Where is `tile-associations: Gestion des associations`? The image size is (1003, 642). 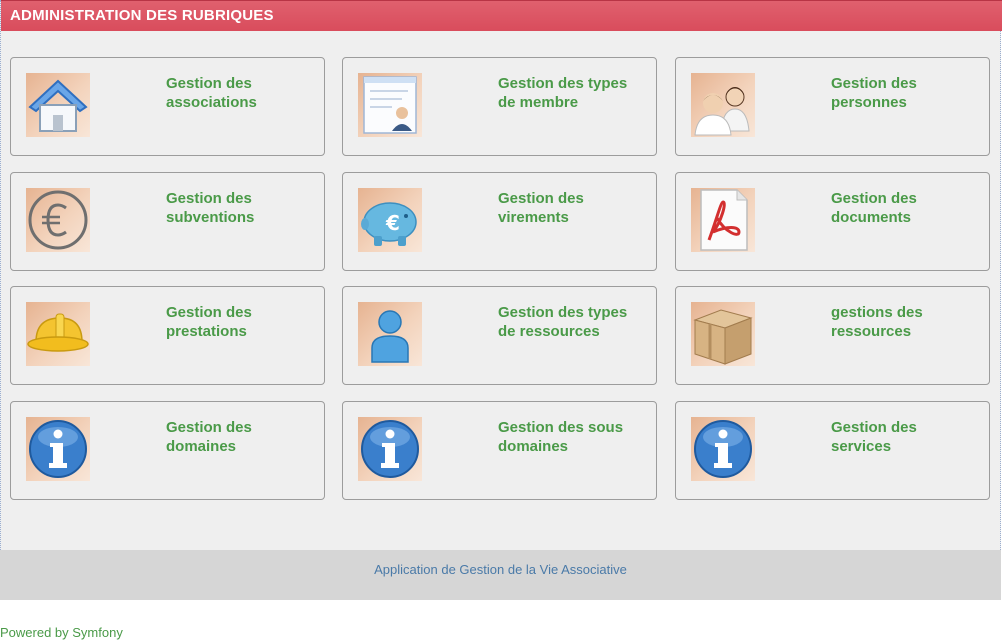 tile-associations: Gestion des associations is located at coordinates (167, 106).